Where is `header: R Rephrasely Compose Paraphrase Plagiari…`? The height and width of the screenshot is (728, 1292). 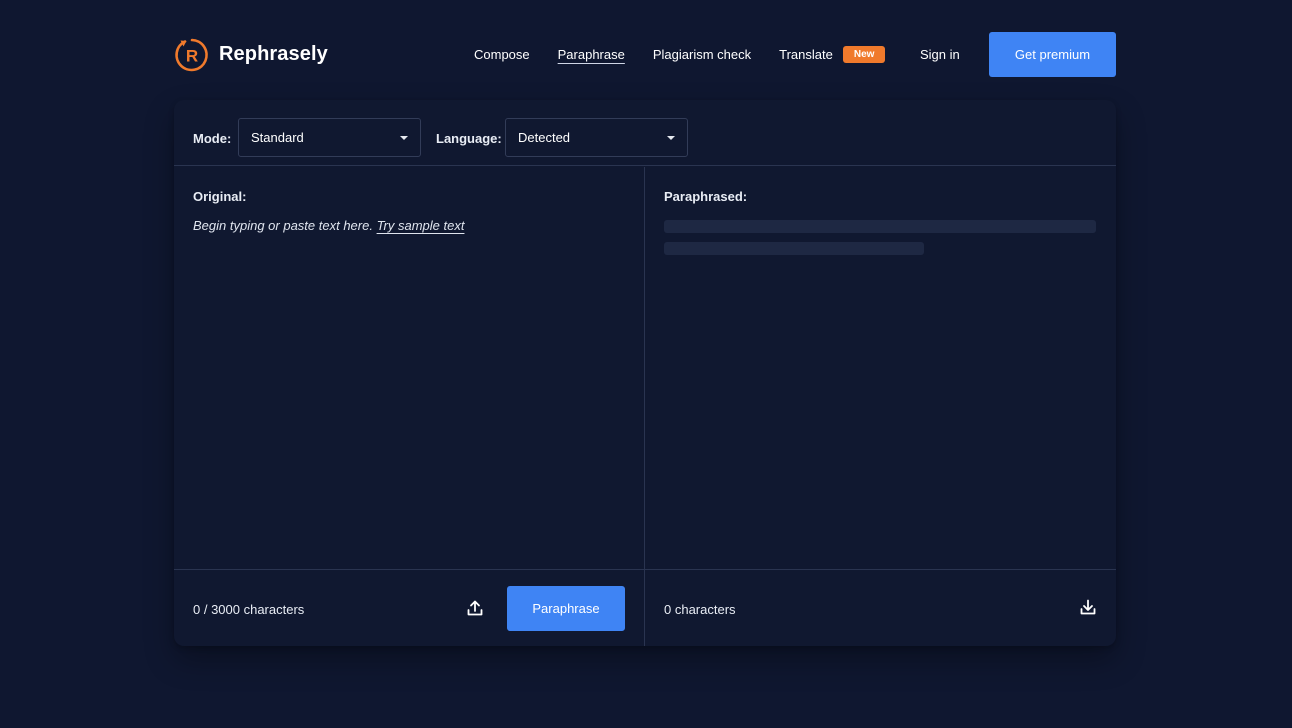
header: R Rephrasely Compose Paraphrase Plagiari… is located at coordinates (645, 54).